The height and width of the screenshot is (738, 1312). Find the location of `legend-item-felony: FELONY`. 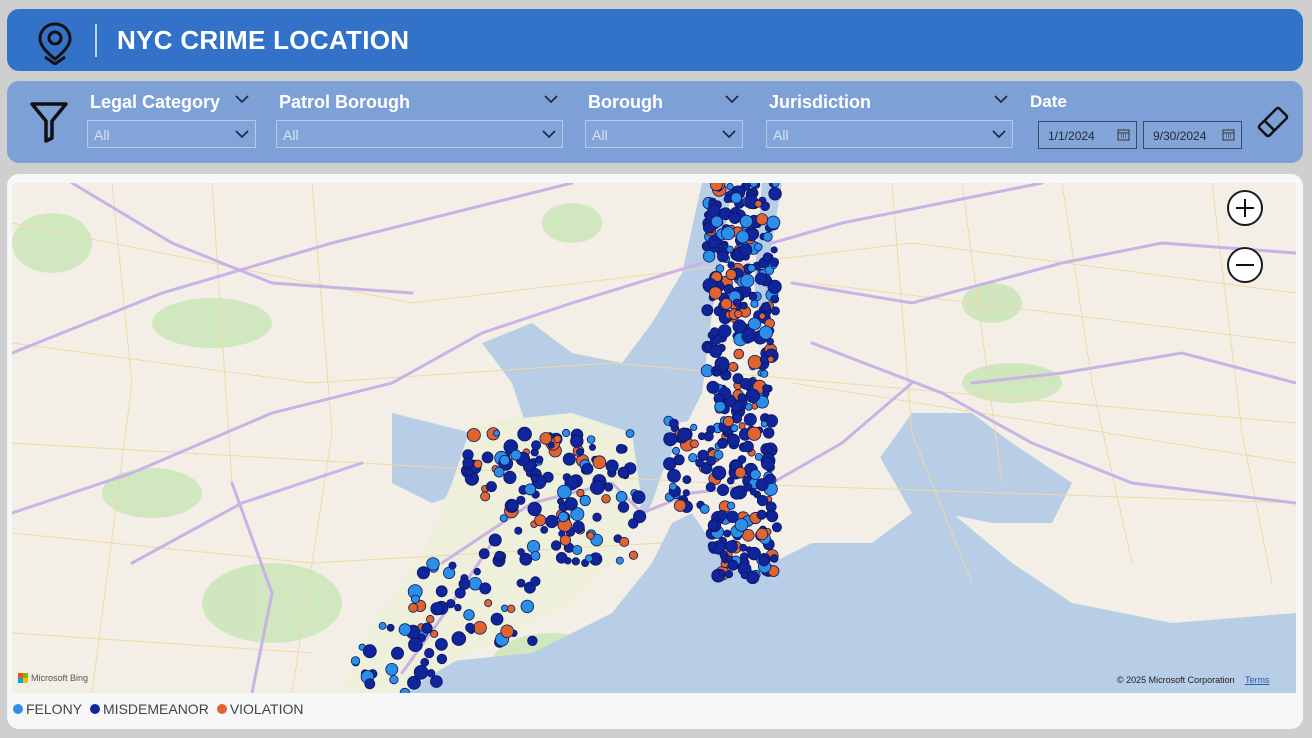

legend-item-felony: FELONY is located at coordinates (47, 709).